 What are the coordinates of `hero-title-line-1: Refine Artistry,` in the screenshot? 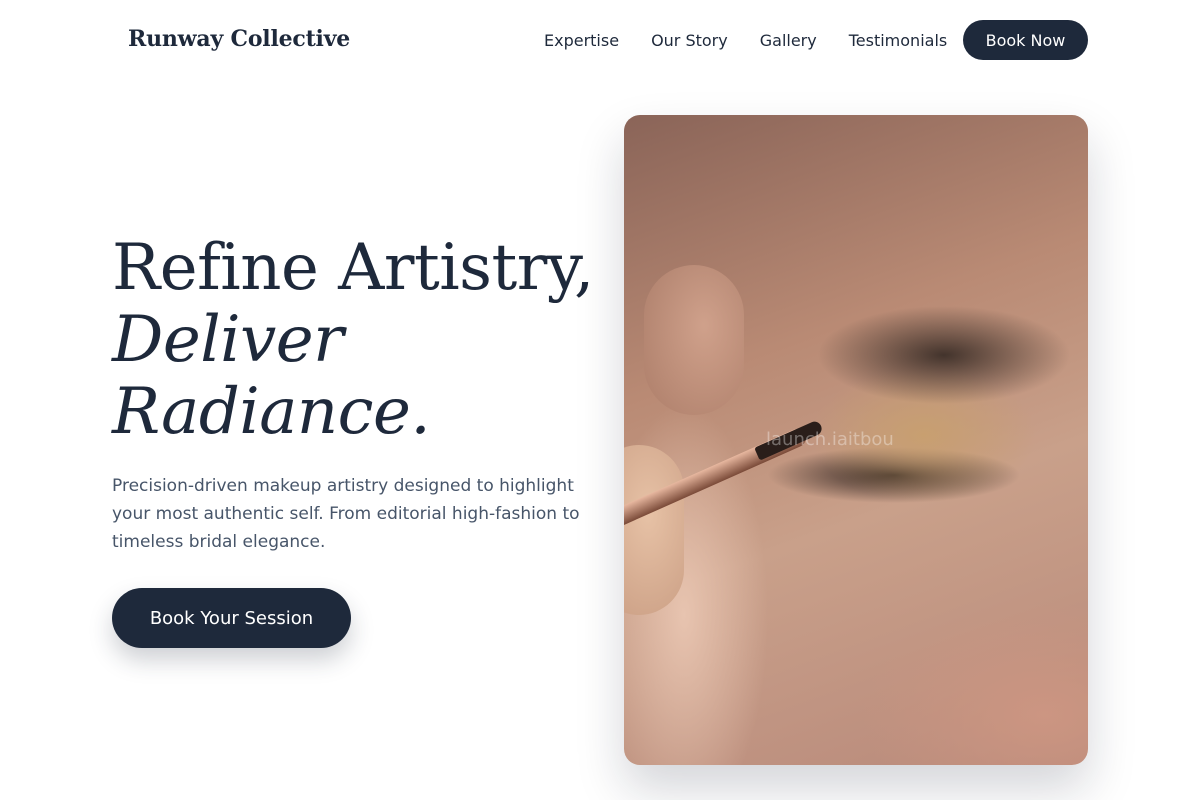 It's located at (353, 268).